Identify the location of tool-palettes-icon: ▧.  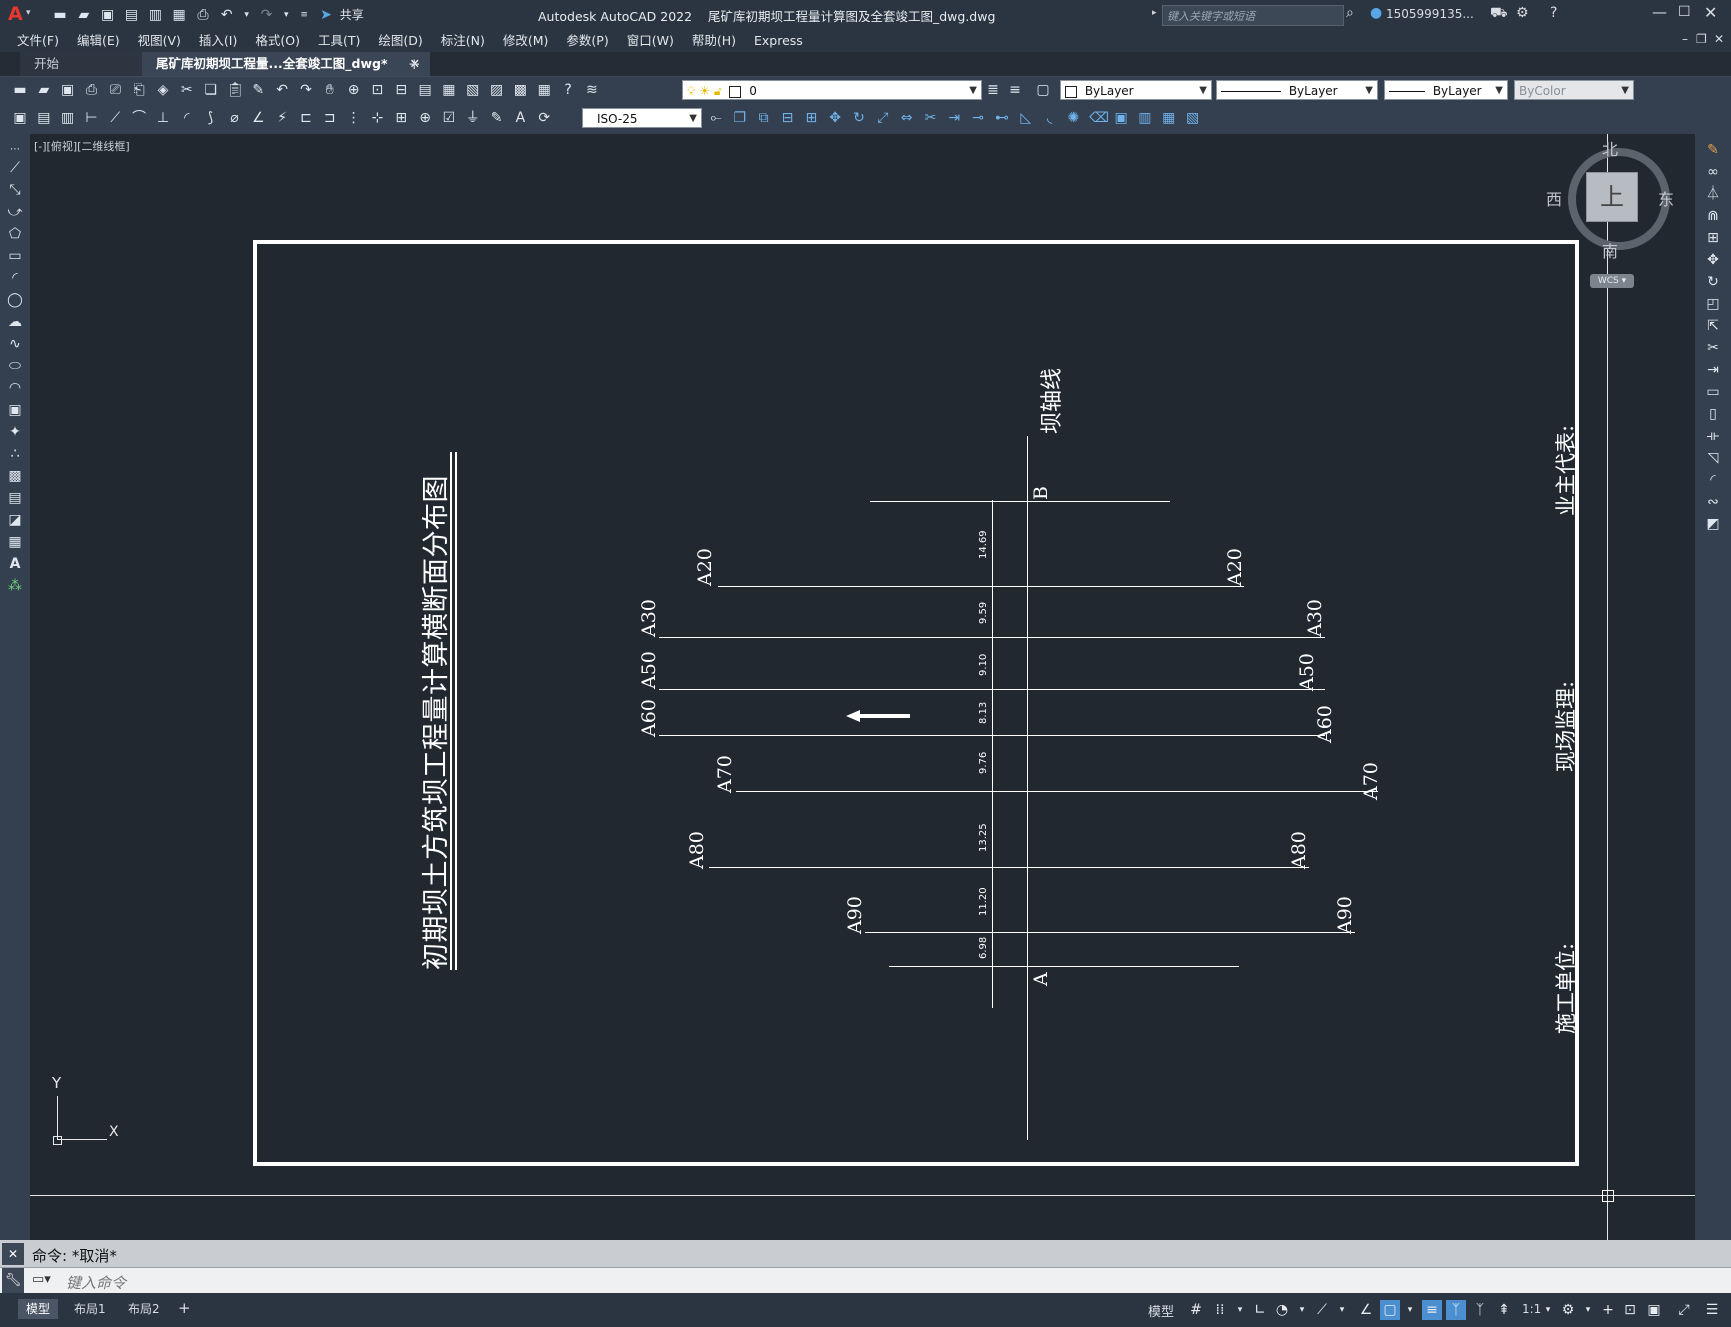
(473, 90).